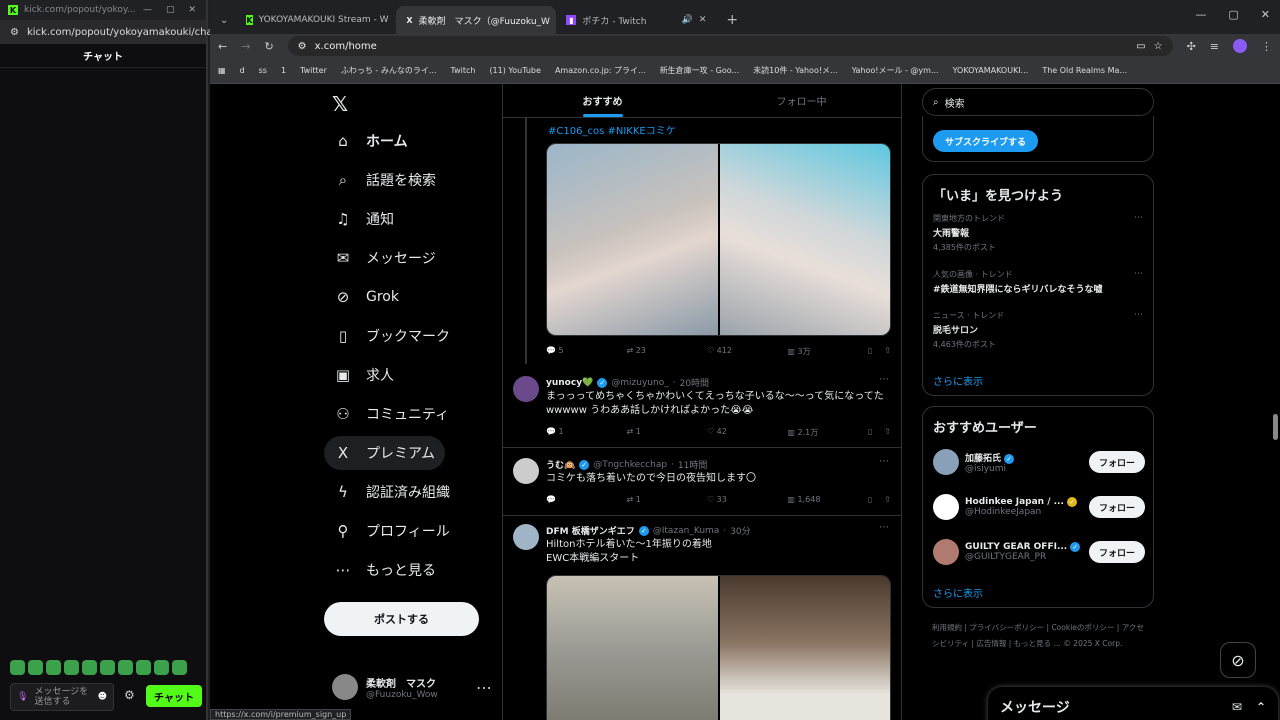 The width and height of the screenshot is (1280, 720). What do you see at coordinates (569, 383) in the screenshot?
I see `post-author: yunocy💚` at bounding box center [569, 383].